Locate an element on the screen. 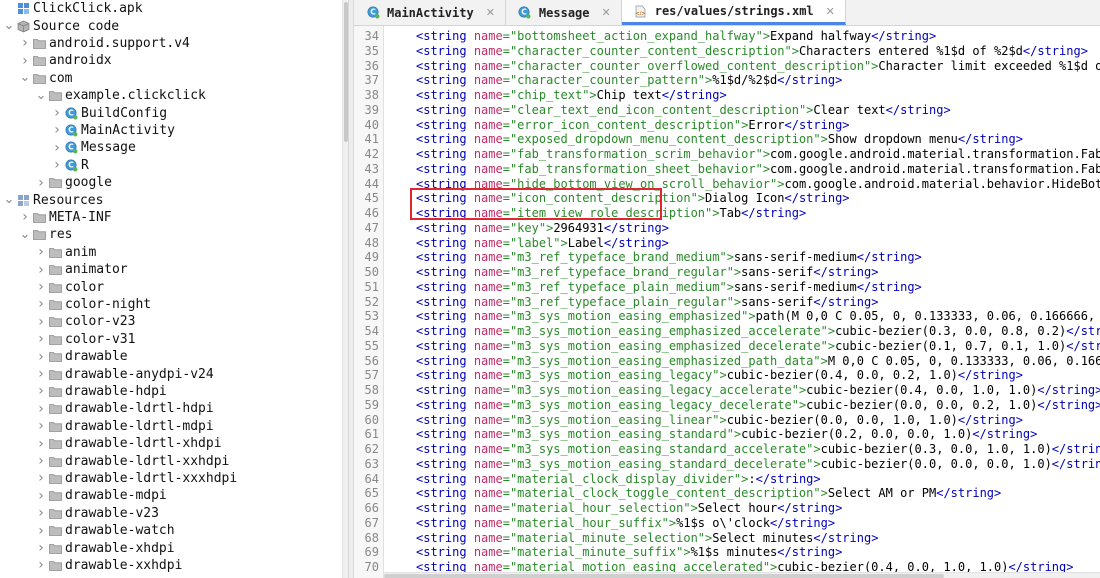 The width and height of the screenshot is (1100, 578). tree-item: ⌄ res is located at coordinates (36, 234).